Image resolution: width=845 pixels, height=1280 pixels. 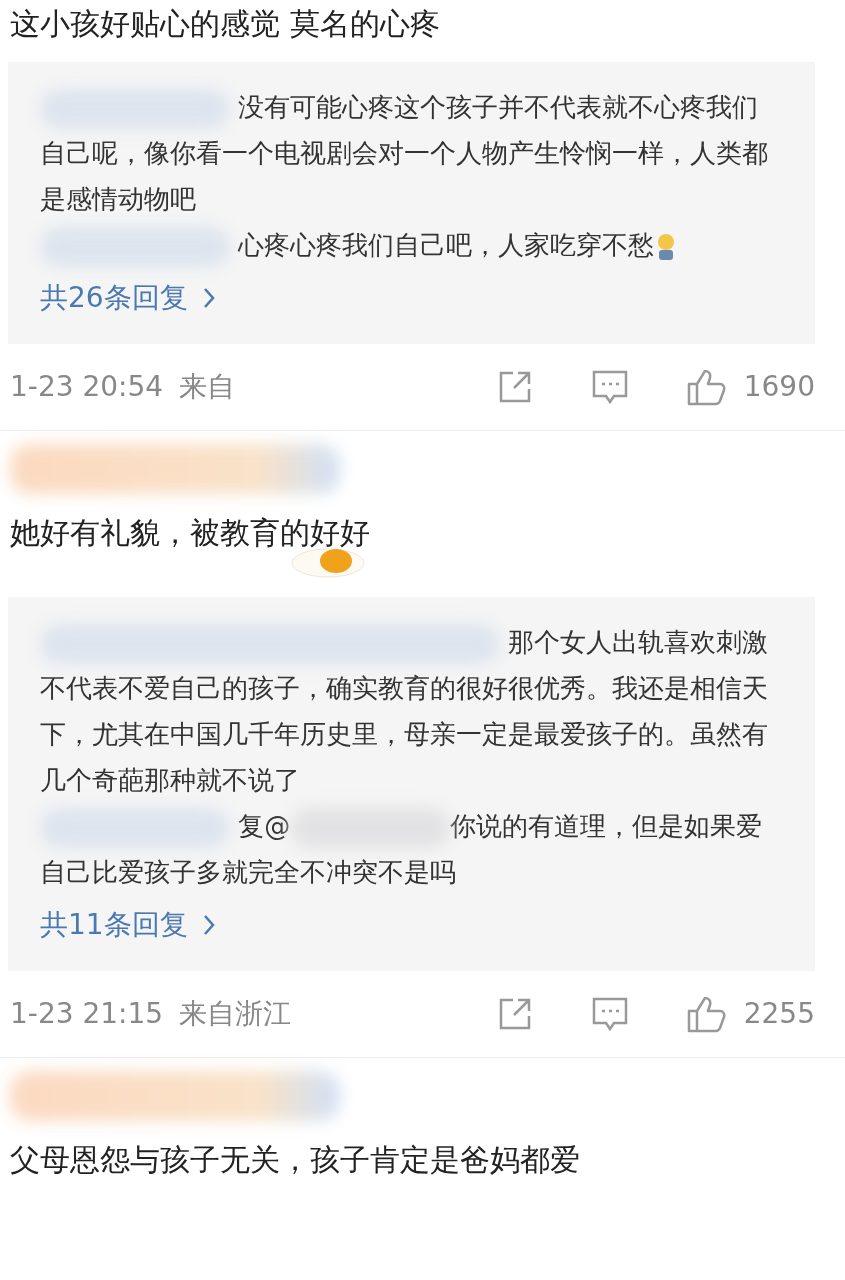 What do you see at coordinates (295, 1160) in the screenshot?
I see `comment-text: 父母恩怨与孩子无关，孩子肯定是爸妈都爱` at bounding box center [295, 1160].